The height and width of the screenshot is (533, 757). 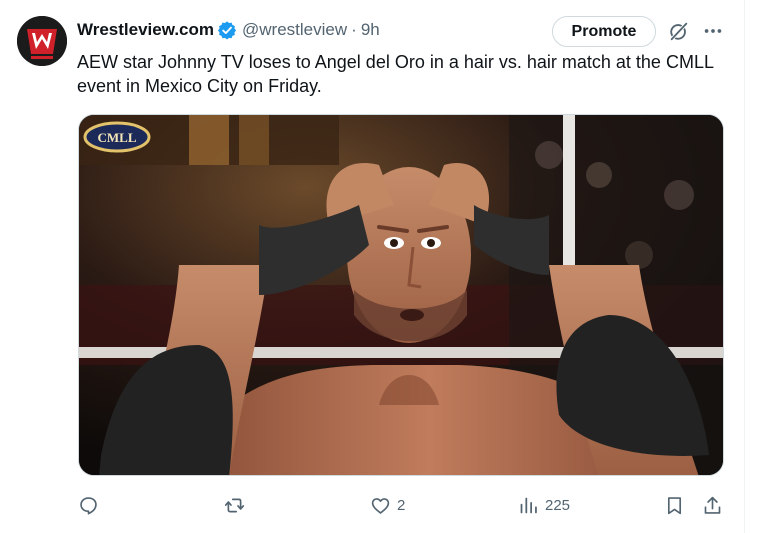 I want to click on action-bar: 2 225, so click(x=372, y=505).